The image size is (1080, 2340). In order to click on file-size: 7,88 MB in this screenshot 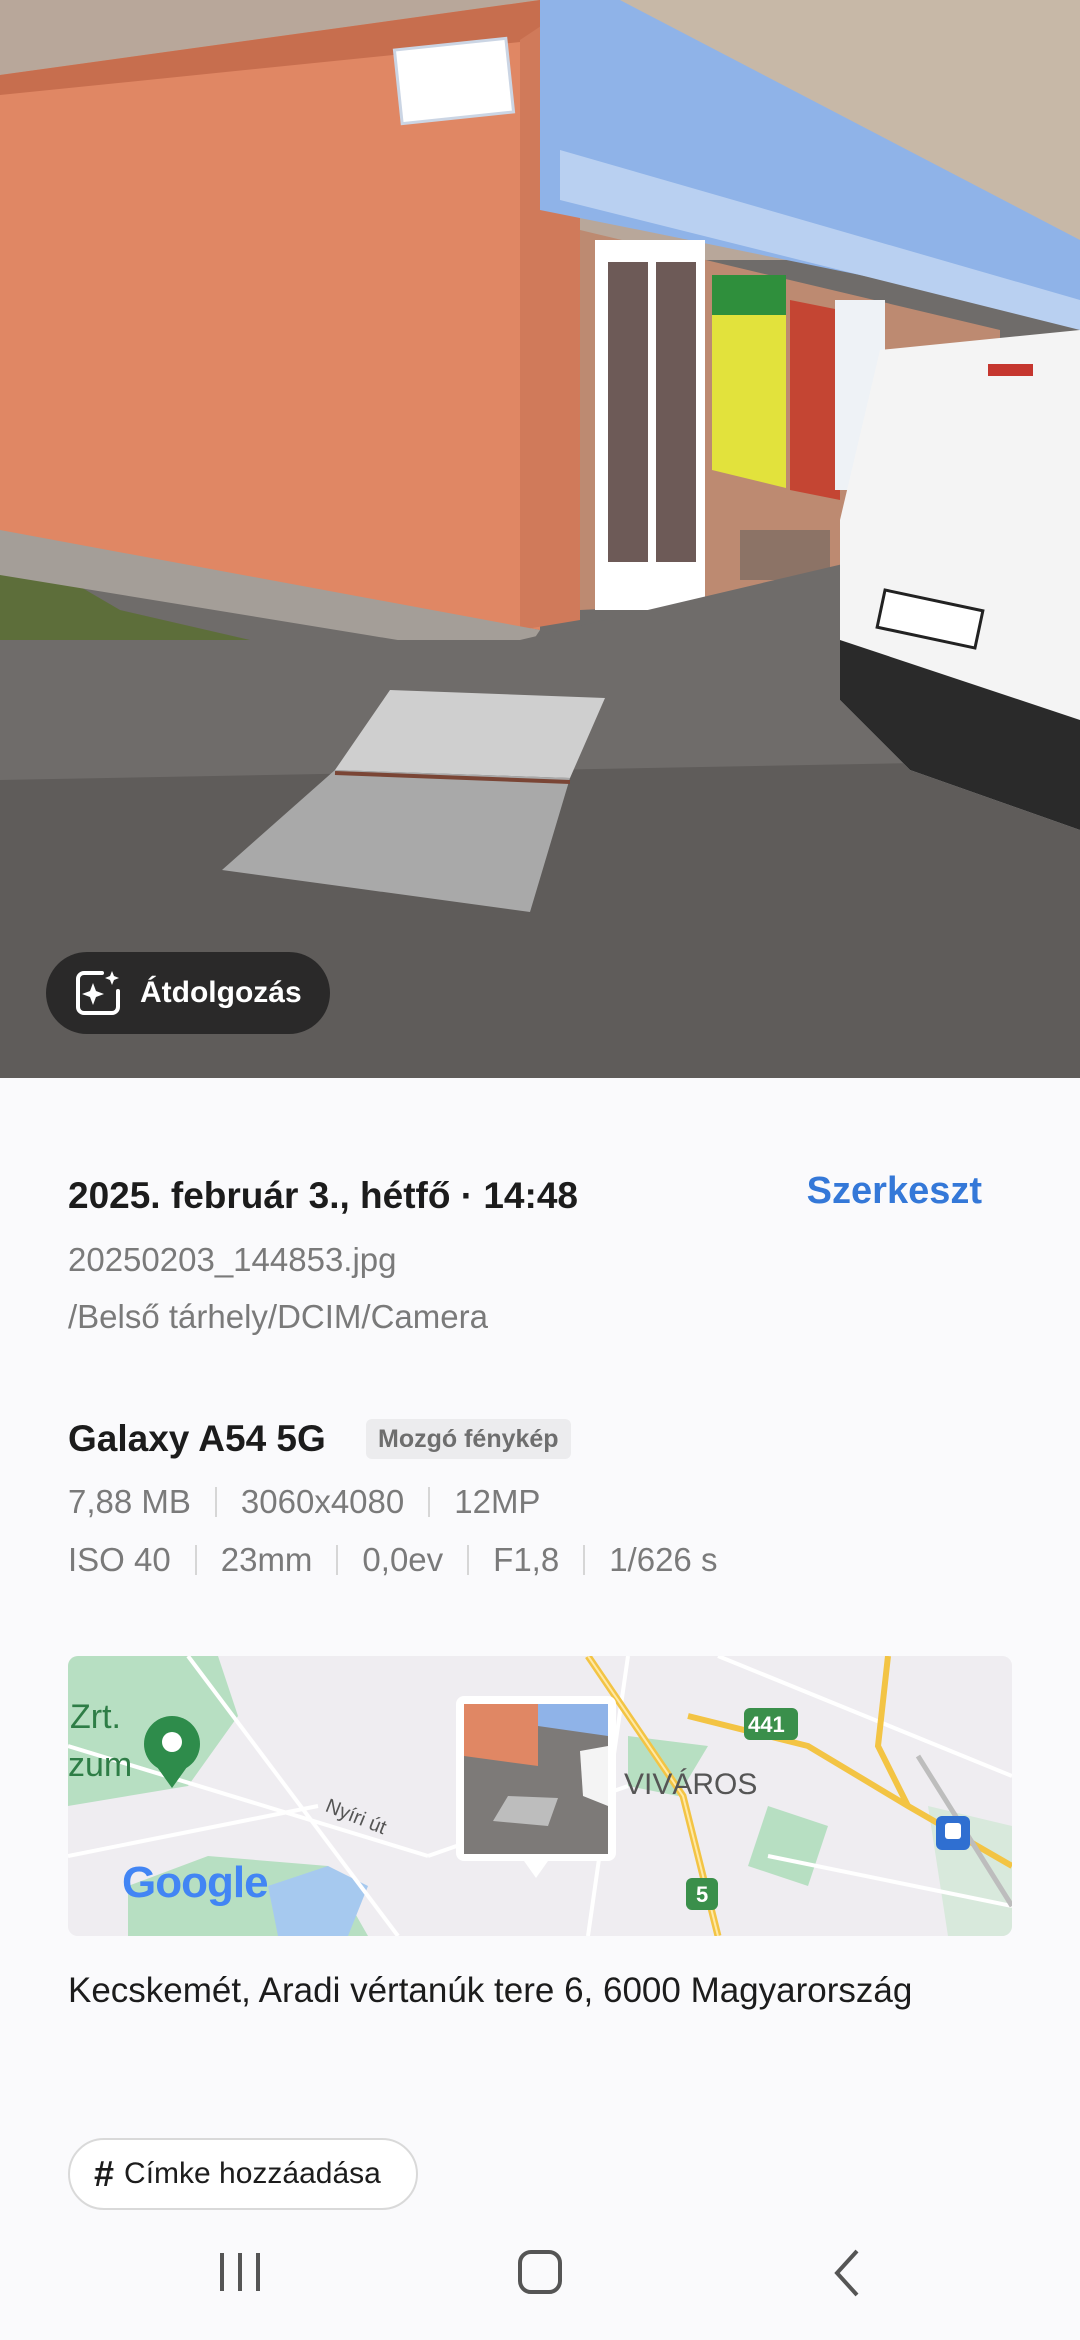, I will do `click(129, 1501)`.